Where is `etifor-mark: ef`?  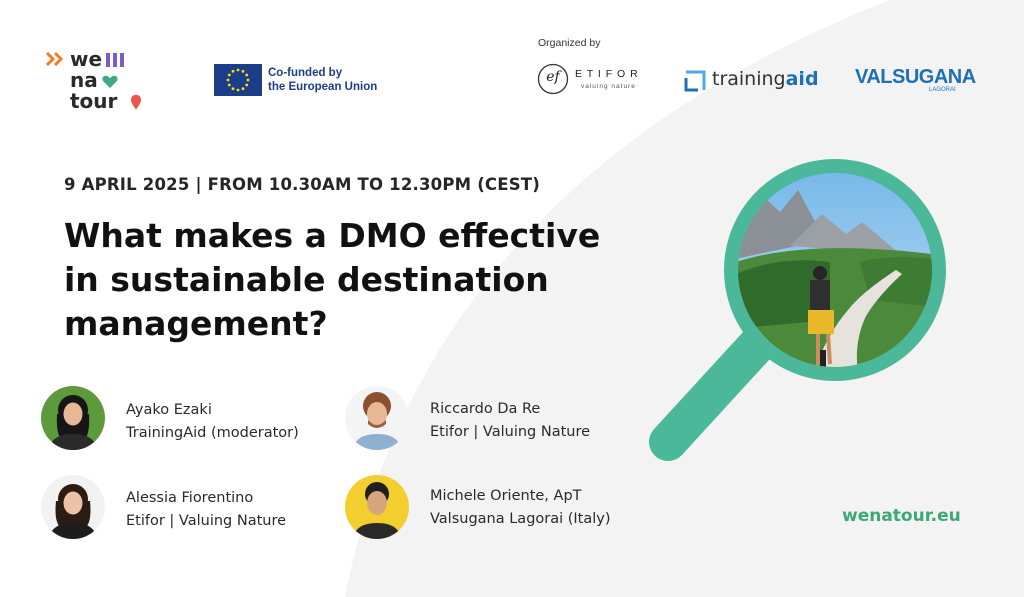
etifor-mark: ef is located at coordinates (553, 77).